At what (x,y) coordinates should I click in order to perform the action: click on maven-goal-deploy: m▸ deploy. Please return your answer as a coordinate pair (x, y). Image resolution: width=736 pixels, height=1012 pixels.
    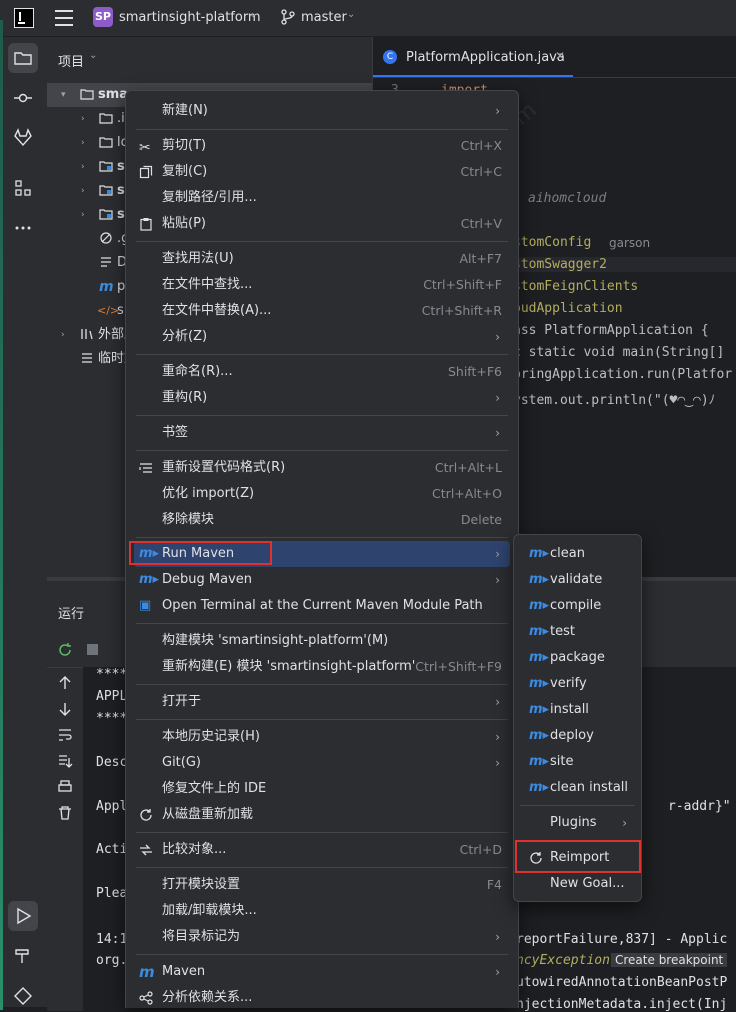
    Looking at the image, I should click on (577, 736).